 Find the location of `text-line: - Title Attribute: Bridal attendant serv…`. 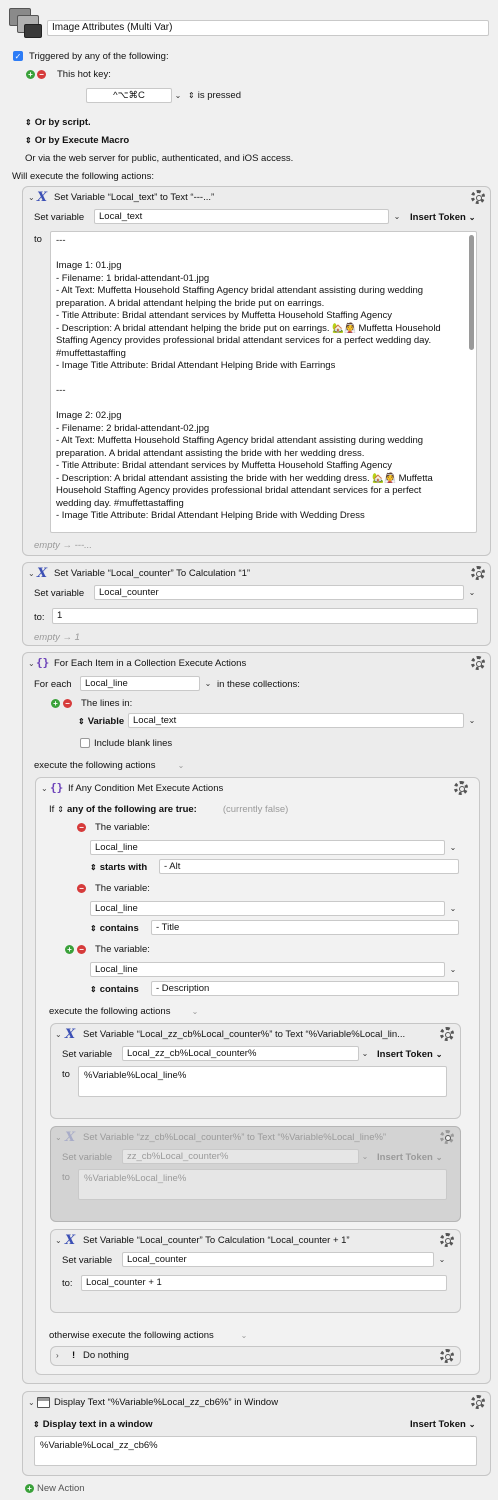

text-line: - Title Attribute: Bridal attendant serv… is located at coordinates (224, 465).